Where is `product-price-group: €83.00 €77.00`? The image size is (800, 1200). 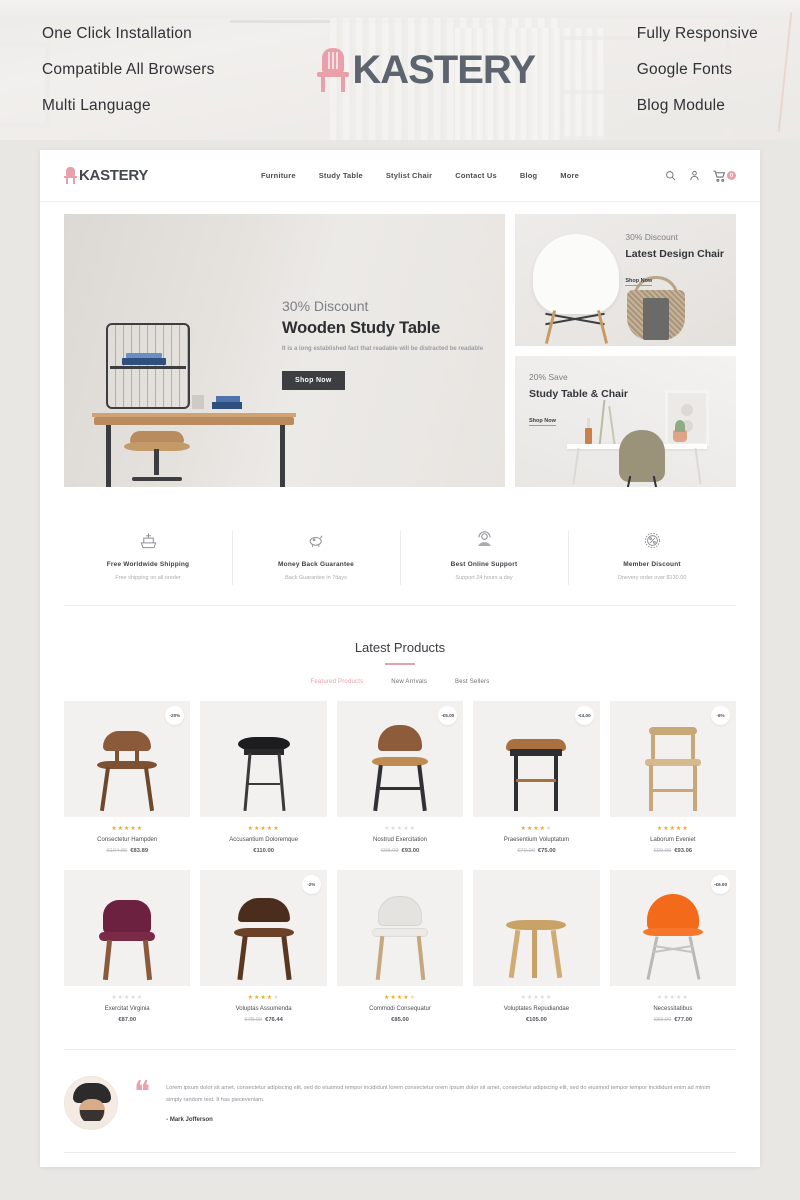 product-price-group: €83.00 €77.00 is located at coordinates (673, 1020).